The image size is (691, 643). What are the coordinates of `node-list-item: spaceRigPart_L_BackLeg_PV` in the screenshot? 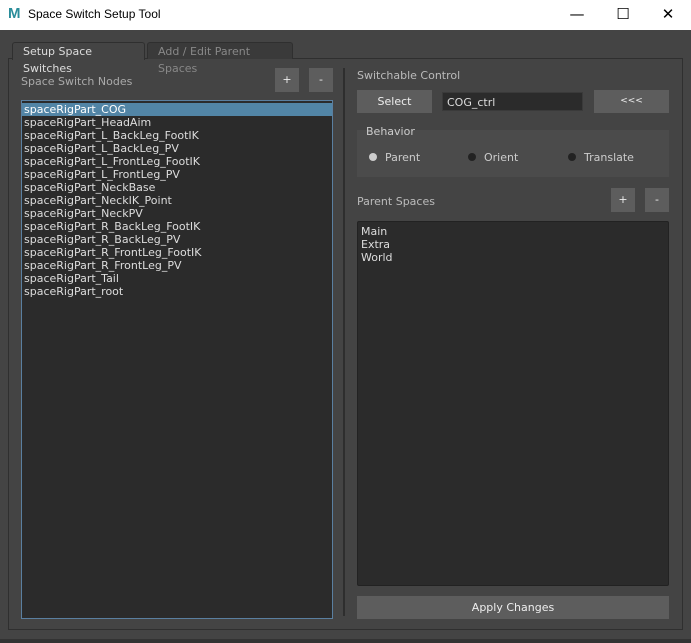 It's located at (177, 148).